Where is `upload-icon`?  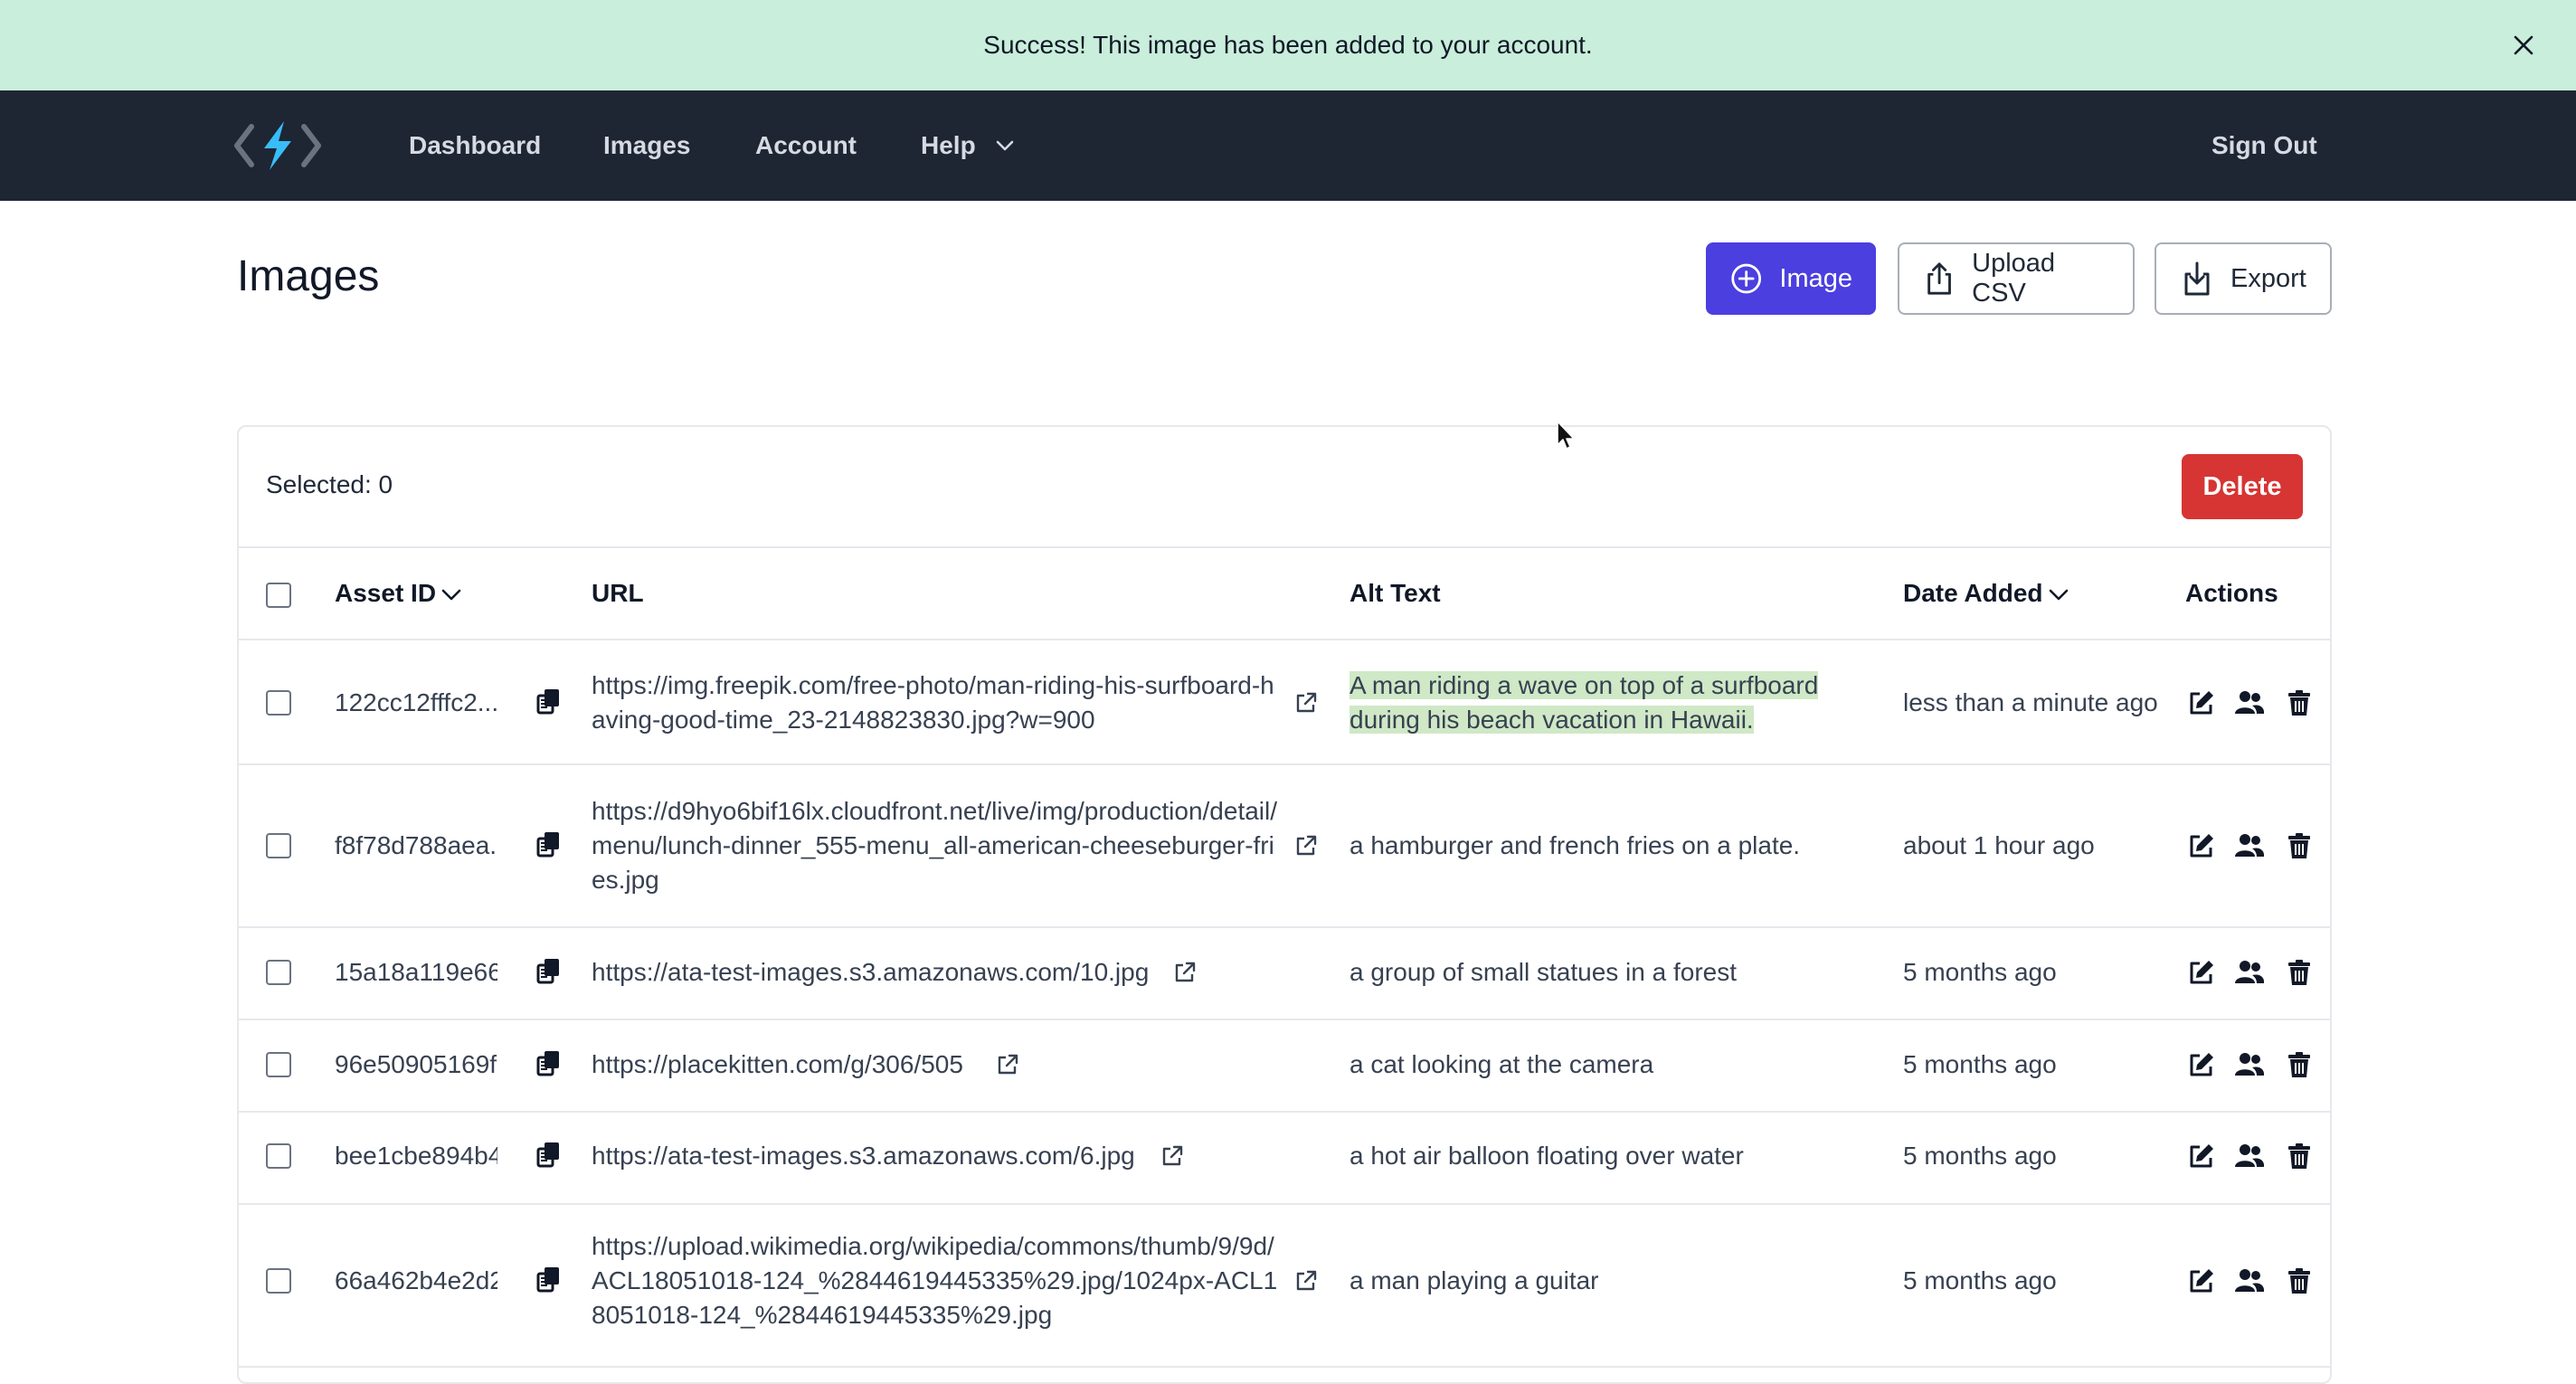
upload-icon is located at coordinates (1939, 278).